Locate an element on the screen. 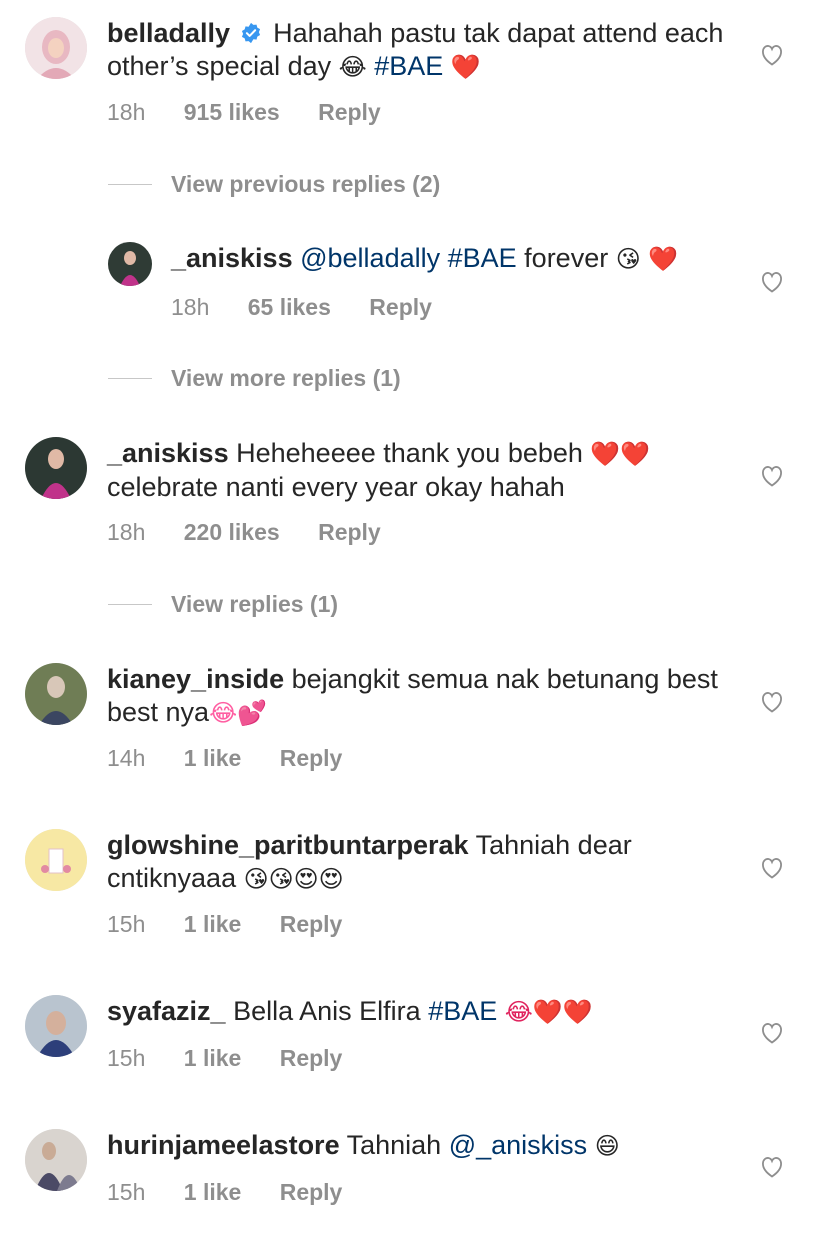 The image size is (828, 1237). likes-count: 220 likes is located at coordinates (232, 532).